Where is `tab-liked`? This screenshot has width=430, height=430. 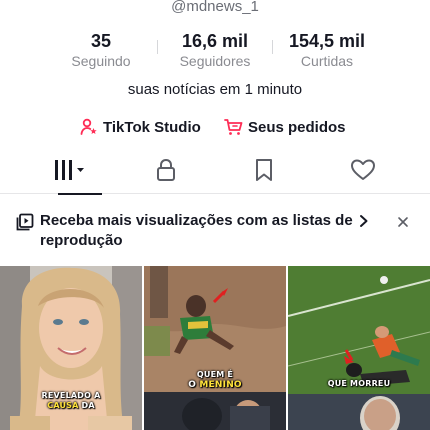 tab-liked is located at coordinates (362, 172).